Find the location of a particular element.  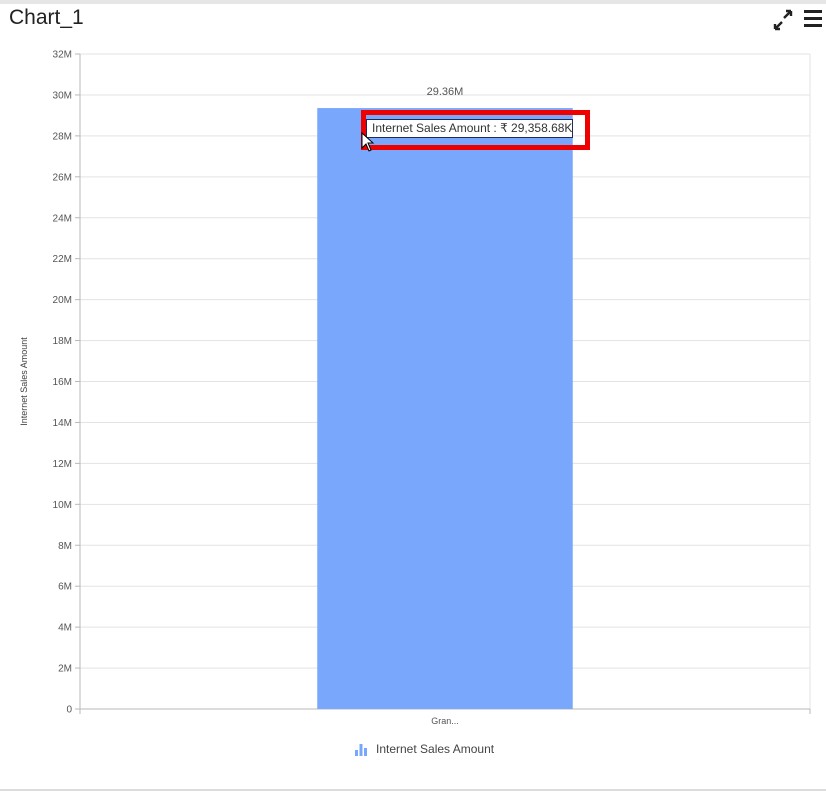

y-tick-label: 16M is located at coordinates (62, 382).